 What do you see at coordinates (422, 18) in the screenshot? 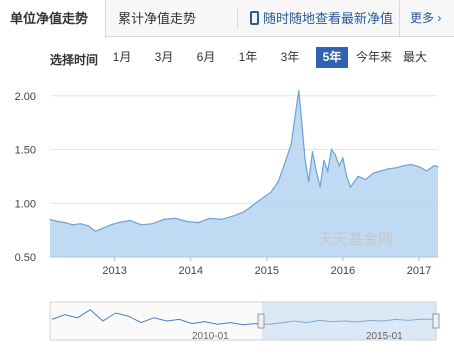
I see `more-label: 更多` at bounding box center [422, 18].